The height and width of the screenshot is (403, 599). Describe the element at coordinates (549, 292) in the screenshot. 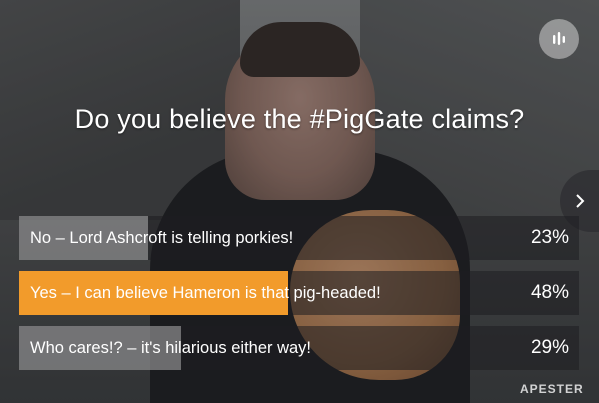

I see `answer-percent: 48%` at that location.